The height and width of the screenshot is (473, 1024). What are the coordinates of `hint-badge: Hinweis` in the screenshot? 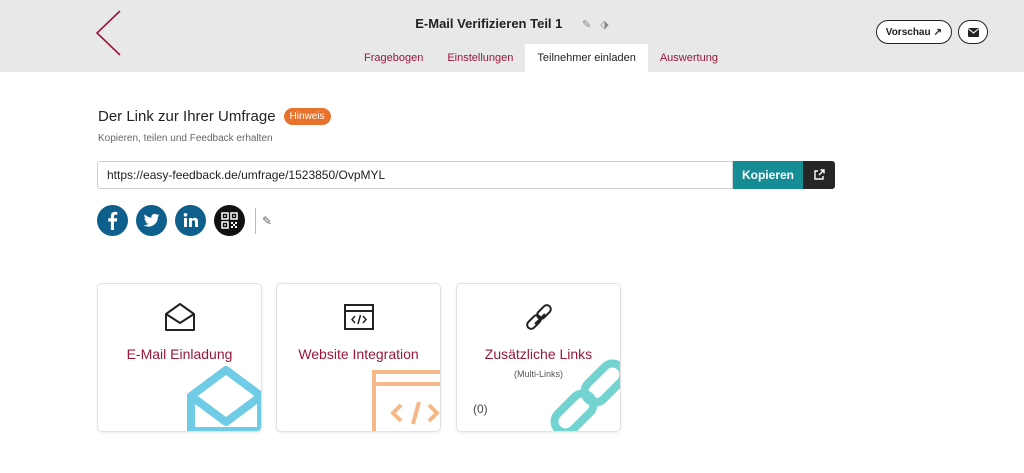 It's located at (307, 116).